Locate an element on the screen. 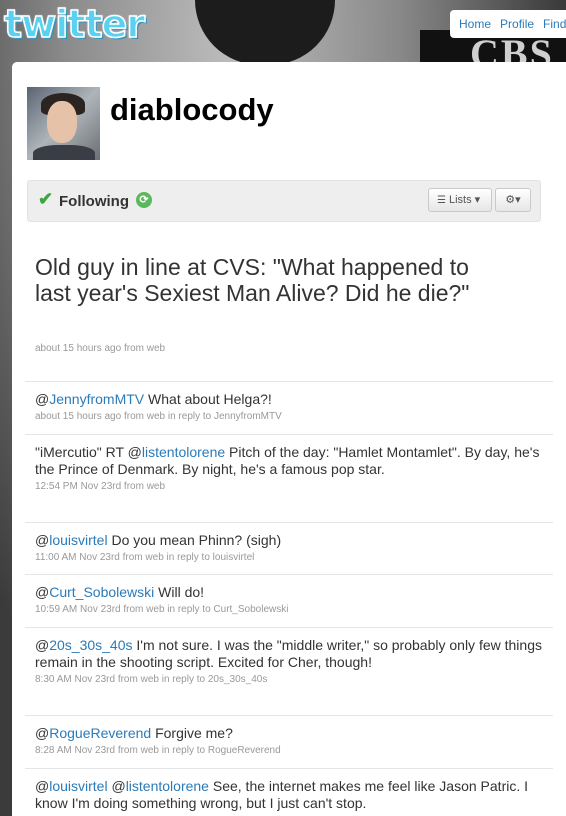 The image size is (566, 816). tweet-text-segment: What about Helga?! is located at coordinates (208, 399).